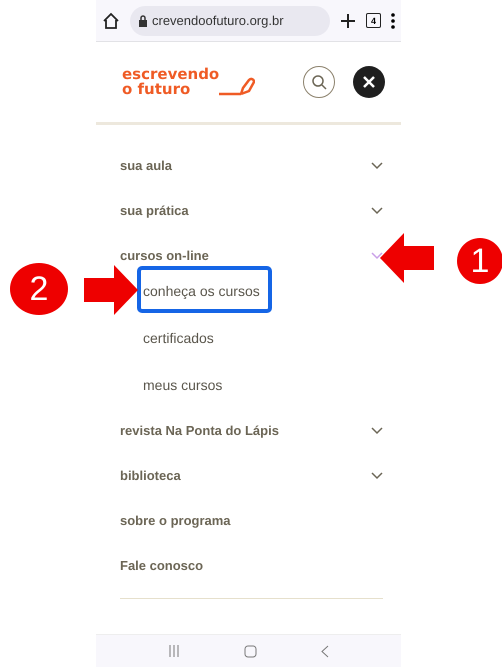 The height and width of the screenshot is (667, 502). What do you see at coordinates (230, 21) in the screenshot?
I see `address-field: crevendoofuturo.org.br` at bounding box center [230, 21].